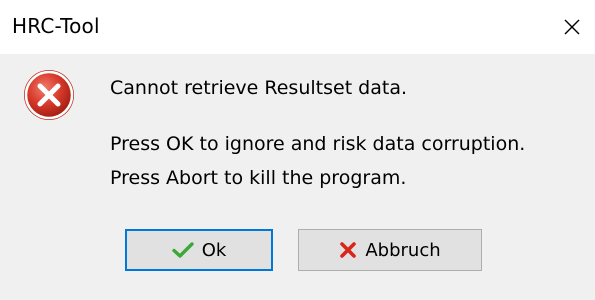  Describe the element at coordinates (199, 250) in the screenshot. I see `ok-button: Ok` at that location.